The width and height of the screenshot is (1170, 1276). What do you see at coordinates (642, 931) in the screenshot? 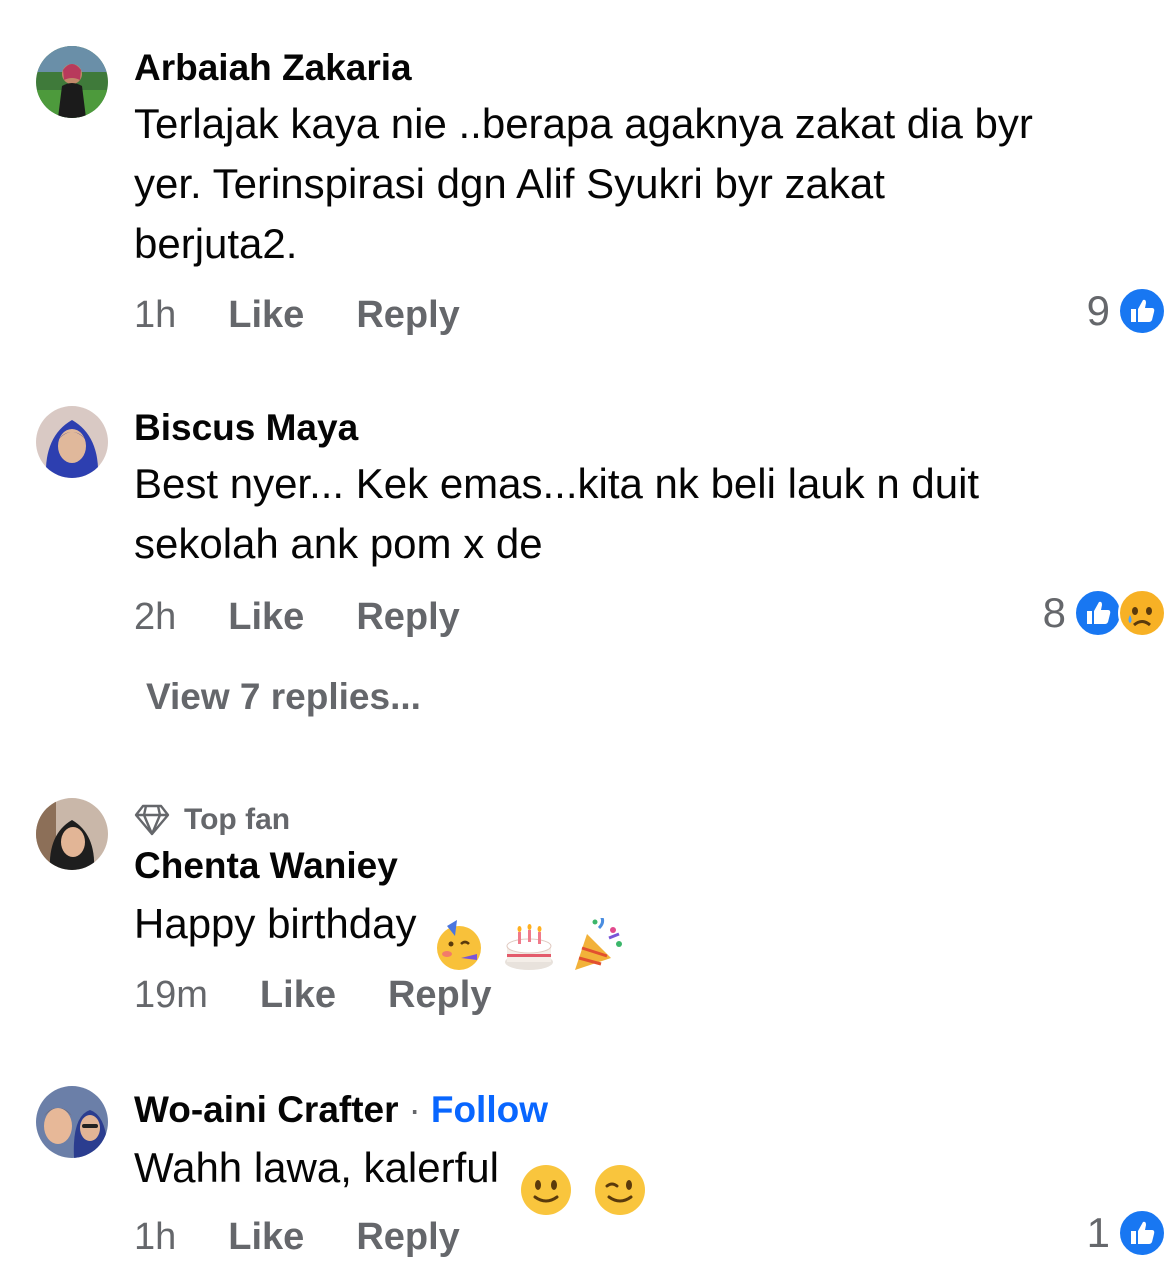
I see `comment-text: Happy birthday` at bounding box center [642, 931].